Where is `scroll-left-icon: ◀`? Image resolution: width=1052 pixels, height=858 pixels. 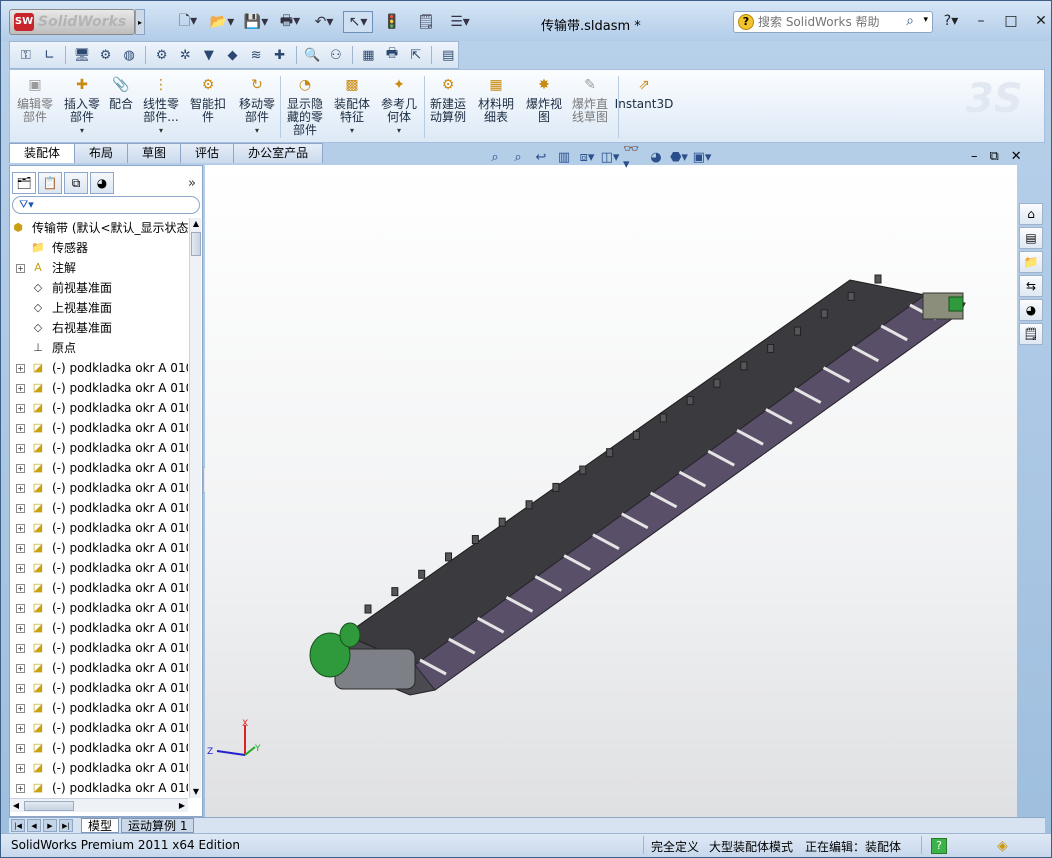 scroll-left-icon: ◀ is located at coordinates (16, 806).